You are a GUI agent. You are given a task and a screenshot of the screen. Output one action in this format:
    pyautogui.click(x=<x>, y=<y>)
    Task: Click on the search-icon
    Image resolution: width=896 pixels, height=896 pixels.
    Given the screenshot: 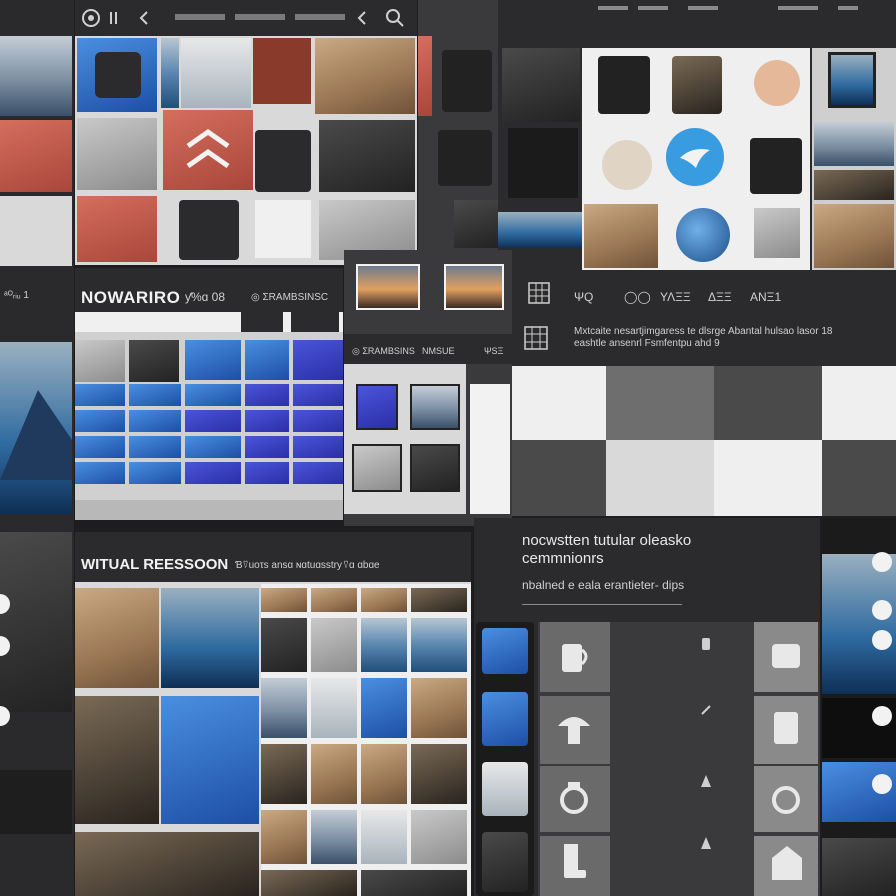 What is the action you would take?
    pyautogui.click(x=395, y=18)
    